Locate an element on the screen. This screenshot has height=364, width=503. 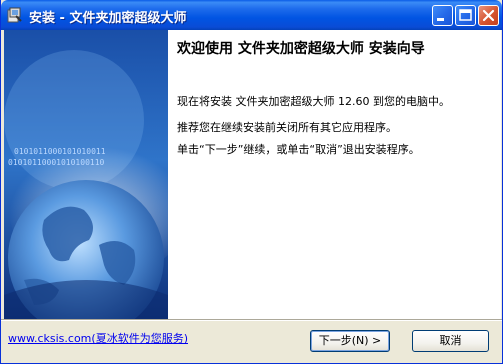
next-button: 下一步(N) > is located at coordinates (350, 341).